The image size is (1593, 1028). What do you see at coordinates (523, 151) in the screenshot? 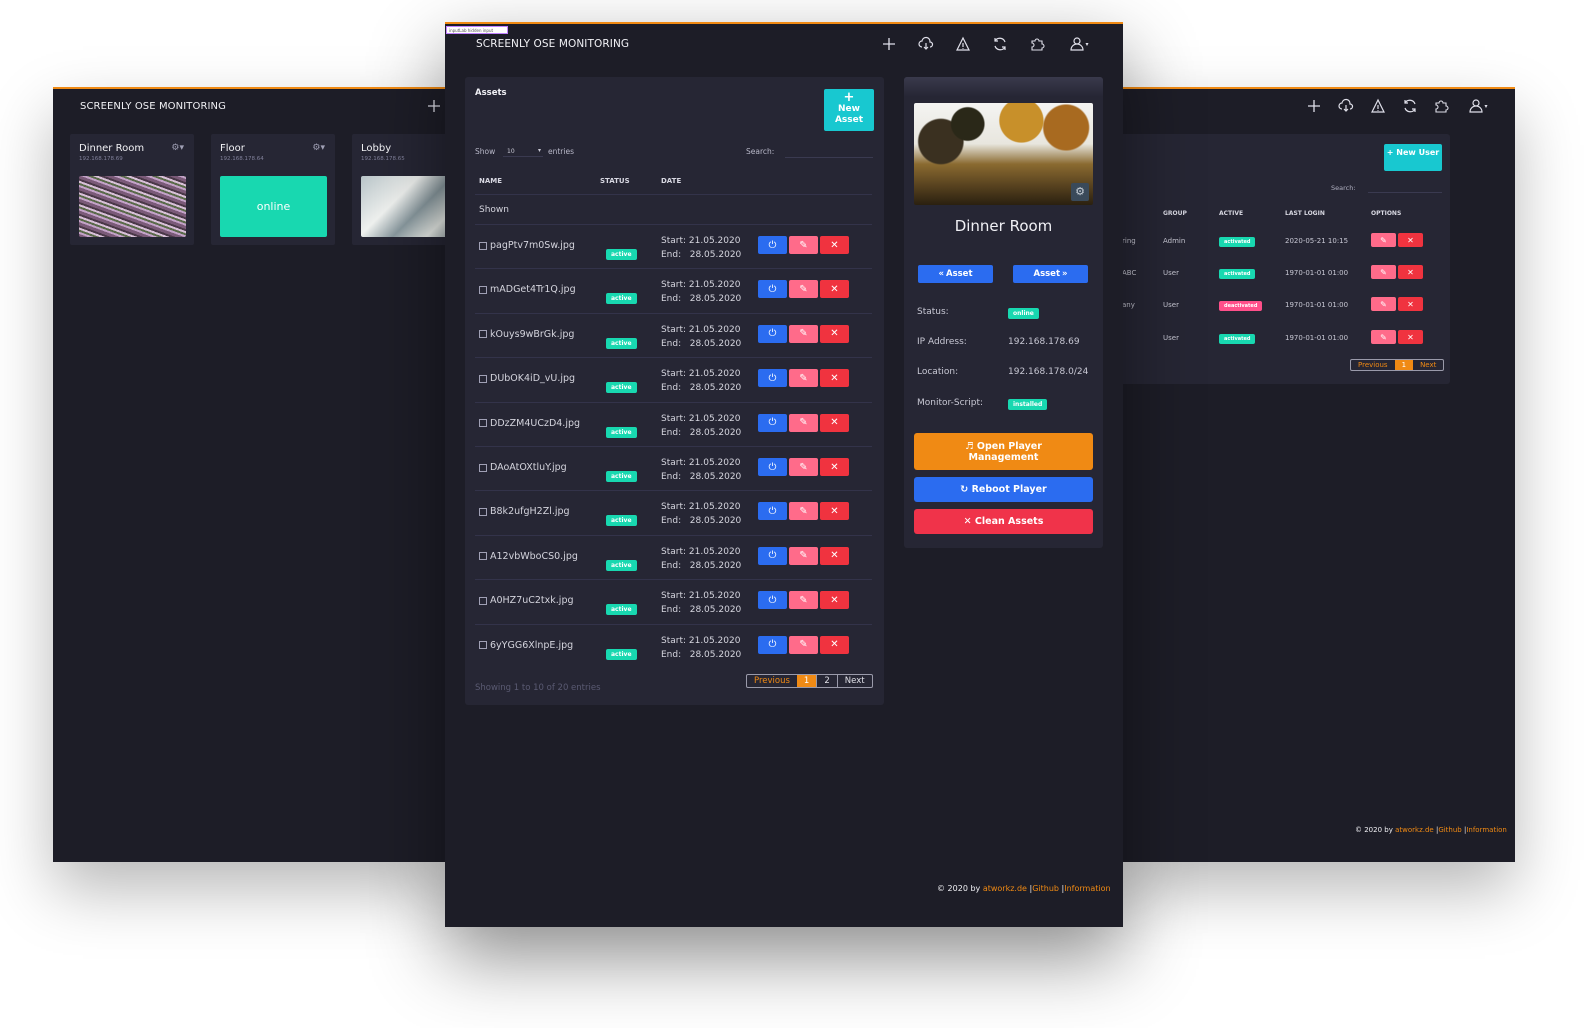
I see `entries-select: 10 ▾` at bounding box center [523, 151].